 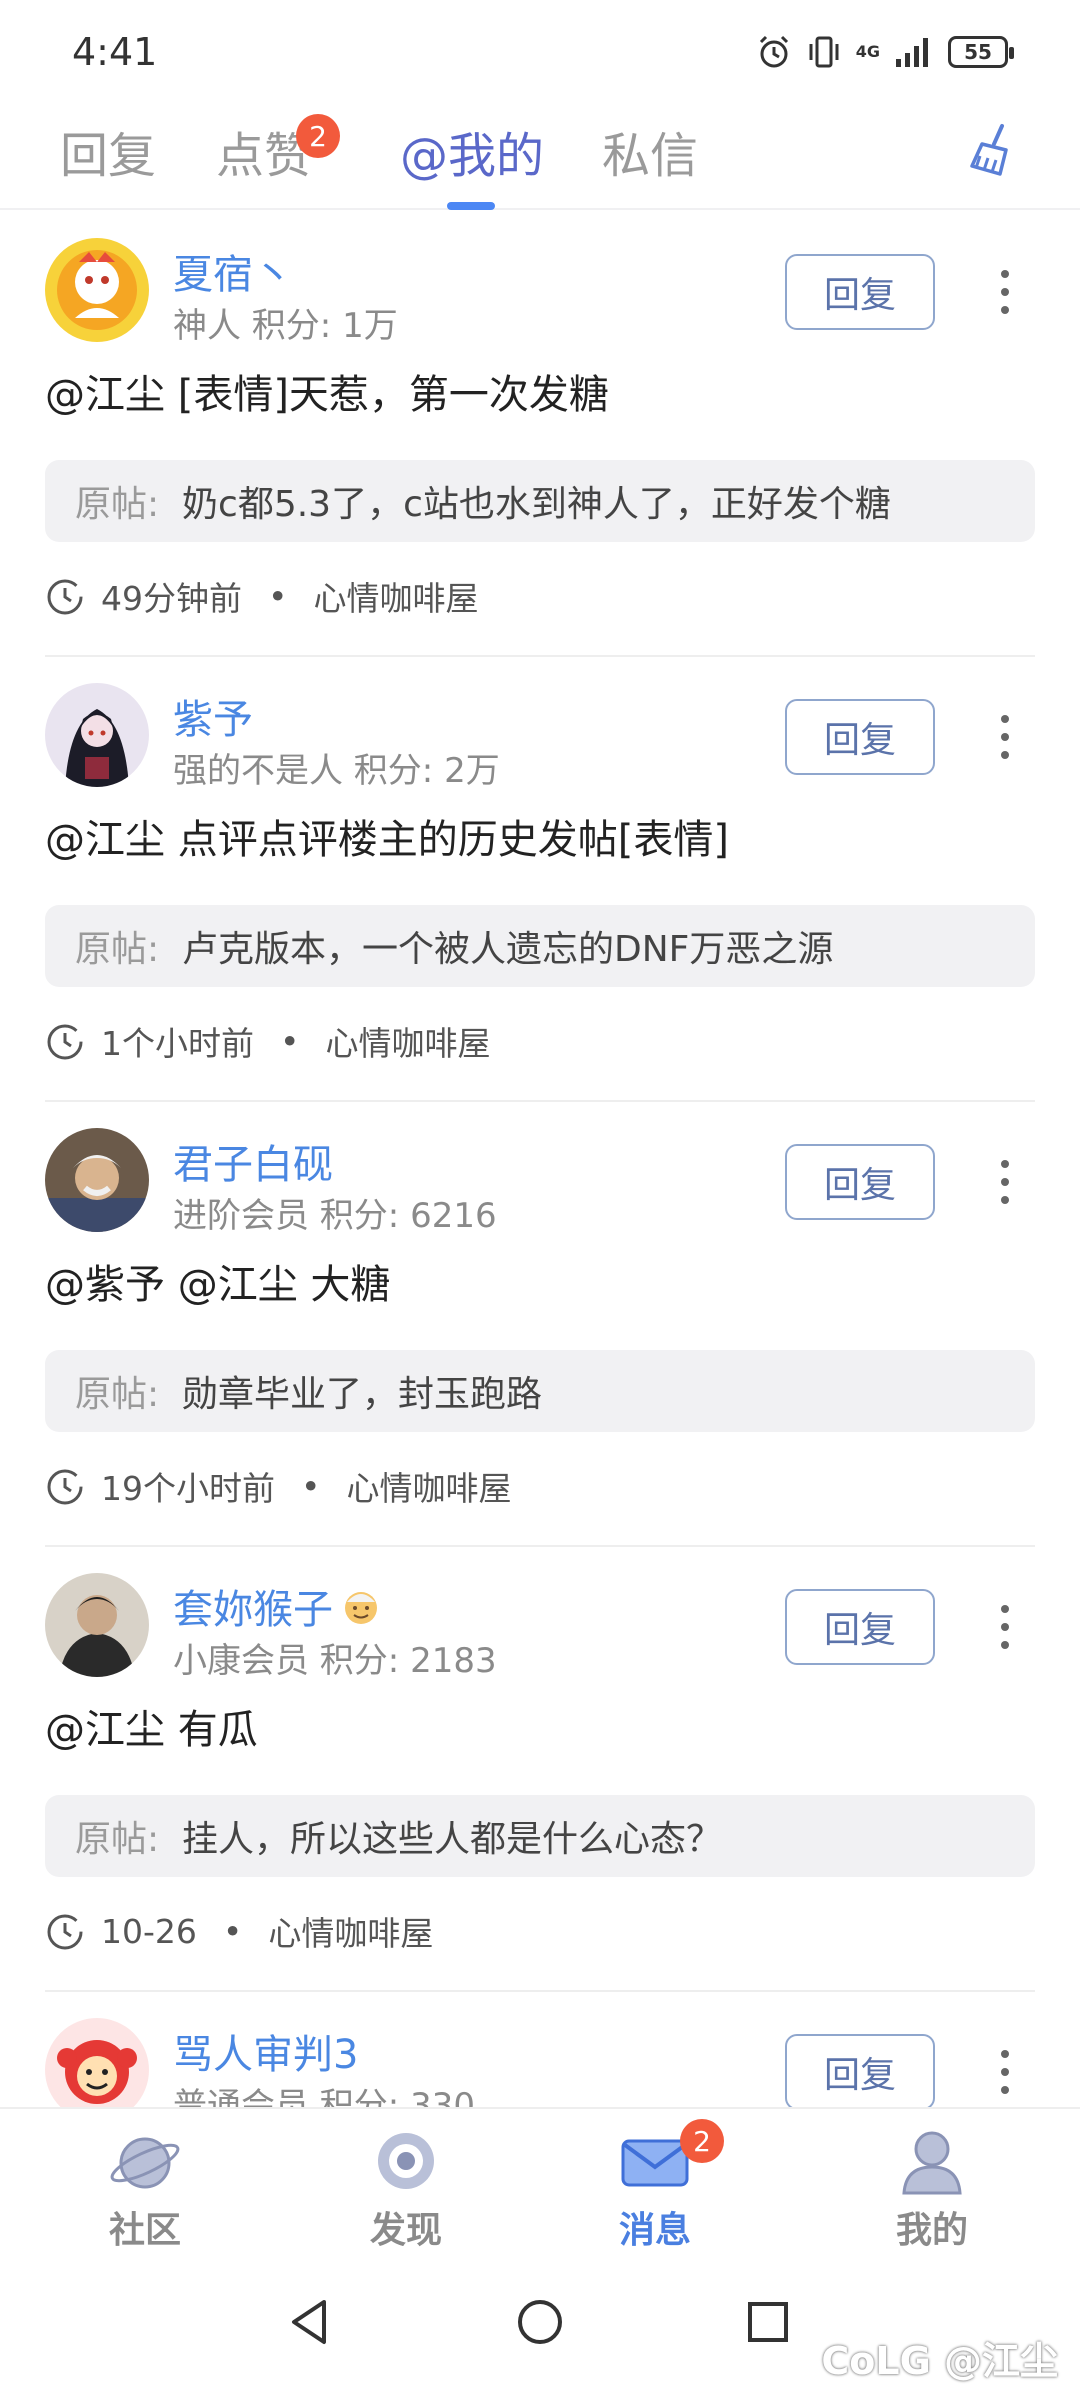 What do you see at coordinates (267, 1041) in the screenshot?
I see `item-meta: 1个小时前 • 心情咖啡屋` at bounding box center [267, 1041].